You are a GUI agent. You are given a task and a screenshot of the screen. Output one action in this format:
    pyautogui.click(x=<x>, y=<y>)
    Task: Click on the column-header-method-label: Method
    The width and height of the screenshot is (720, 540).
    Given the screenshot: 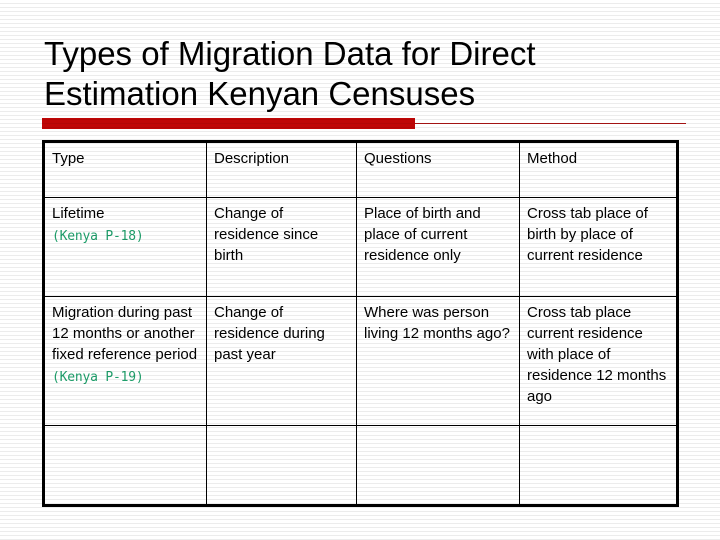 What is the action you would take?
    pyautogui.click(x=552, y=158)
    